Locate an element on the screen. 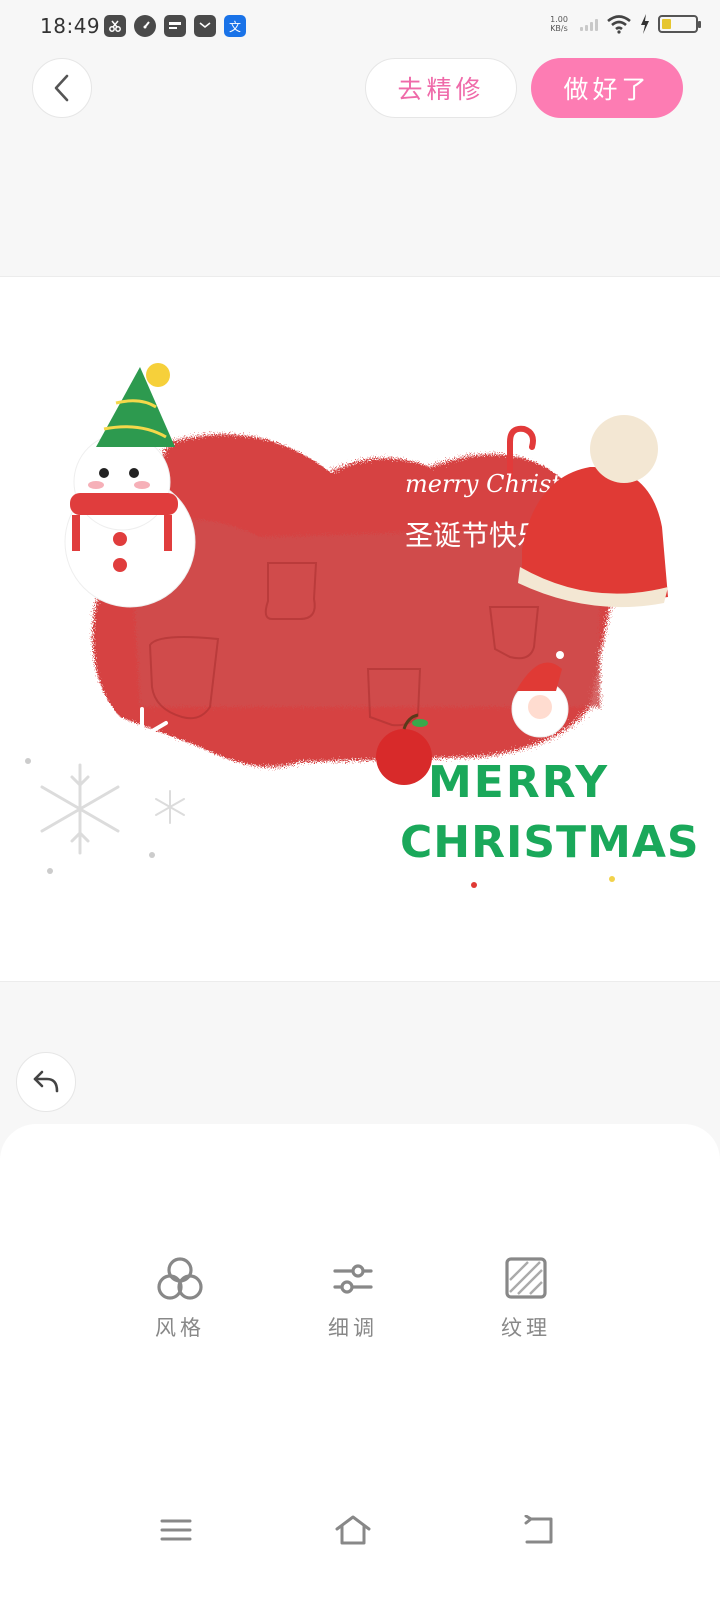 This screenshot has width=720, height=1600. undo-button is located at coordinates (46, 1082).